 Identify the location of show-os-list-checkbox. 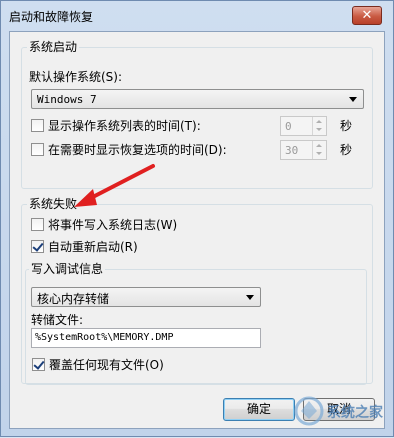
(37, 125).